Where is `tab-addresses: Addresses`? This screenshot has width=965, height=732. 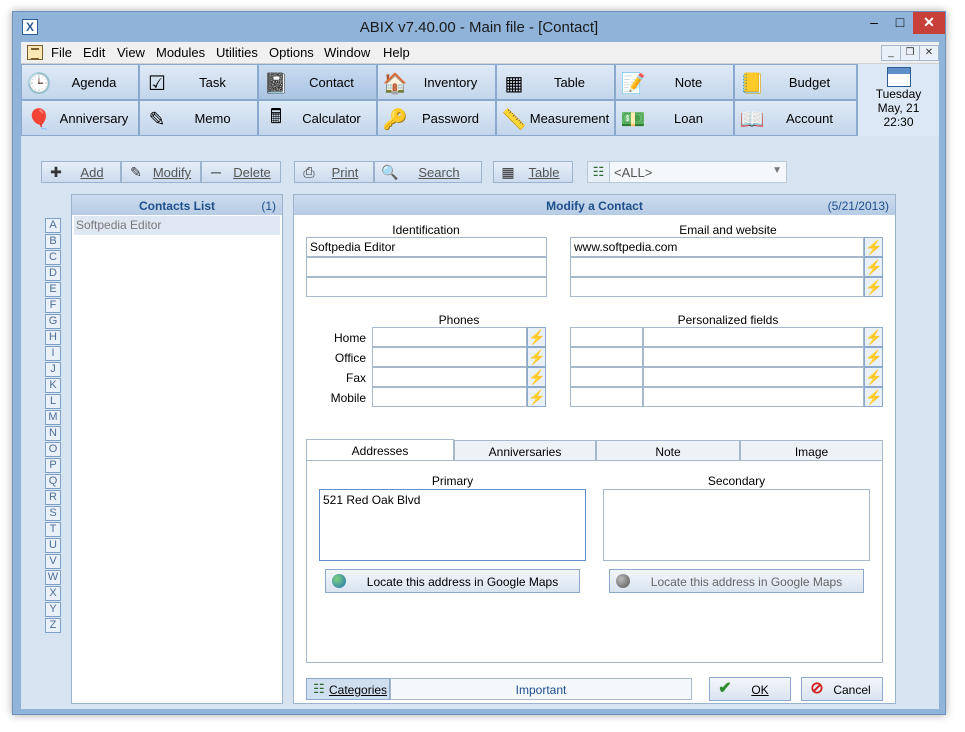
tab-addresses: Addresses is located at coordinates (380, 450).